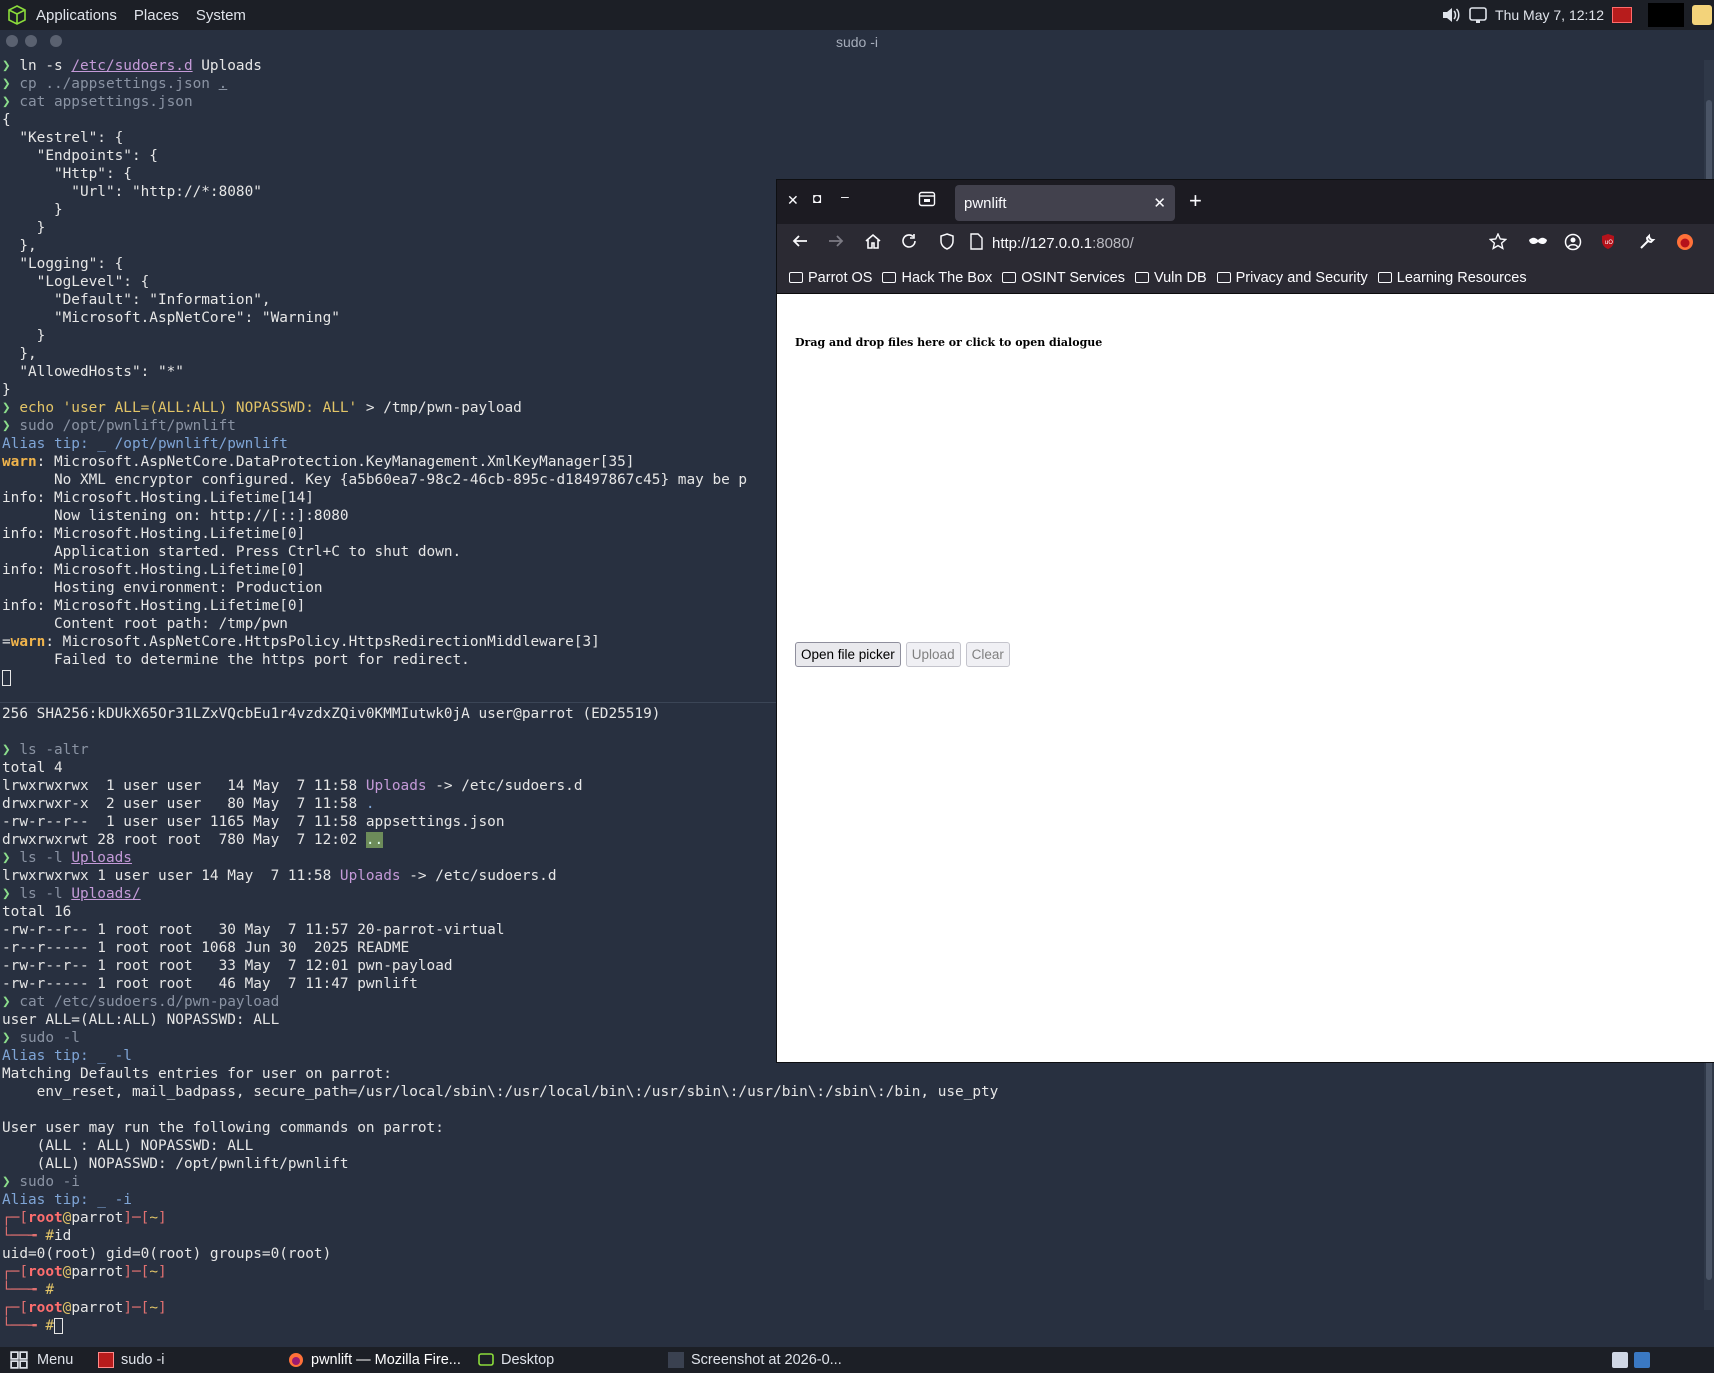 The height and width of the screenshot is (1373, 1714). I want to click on private-mask-icon, so click(1538, 243).